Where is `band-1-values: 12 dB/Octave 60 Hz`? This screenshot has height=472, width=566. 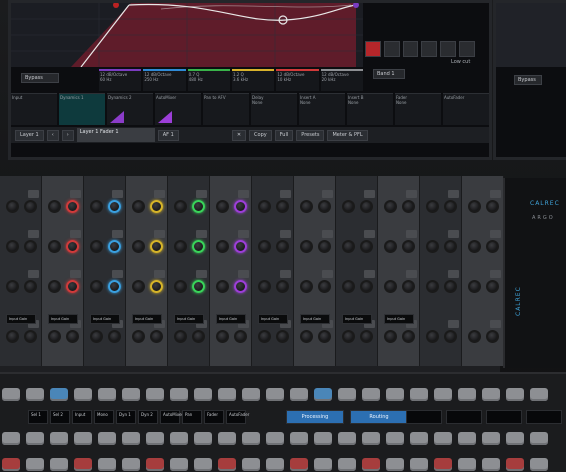 band-1-values: 12 dB/Octave 60 Hz is located at coordinates (120, 80).